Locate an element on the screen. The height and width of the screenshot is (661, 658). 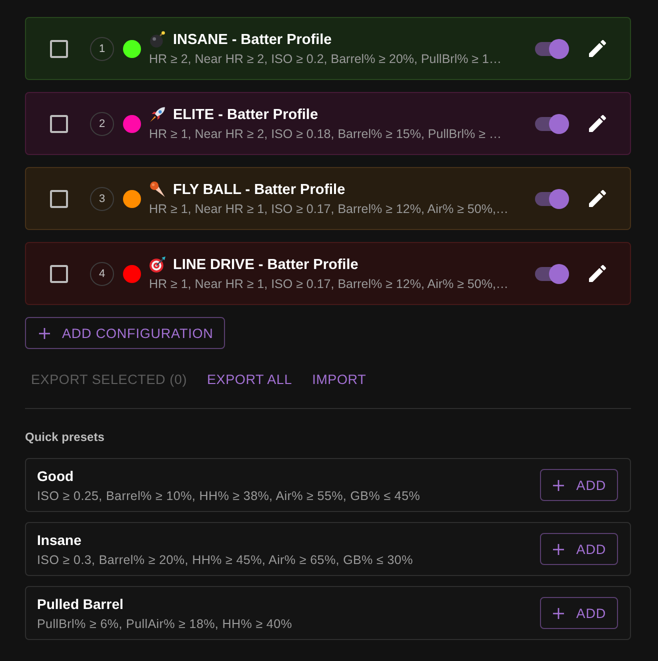
preset-criteria: ISO ≥ 0.25, Barrel% ≥ 10%, HH% ≥ 38%, Air% ≥ 55%, GB% ≤ 45% is located at coordinates (229, 495).